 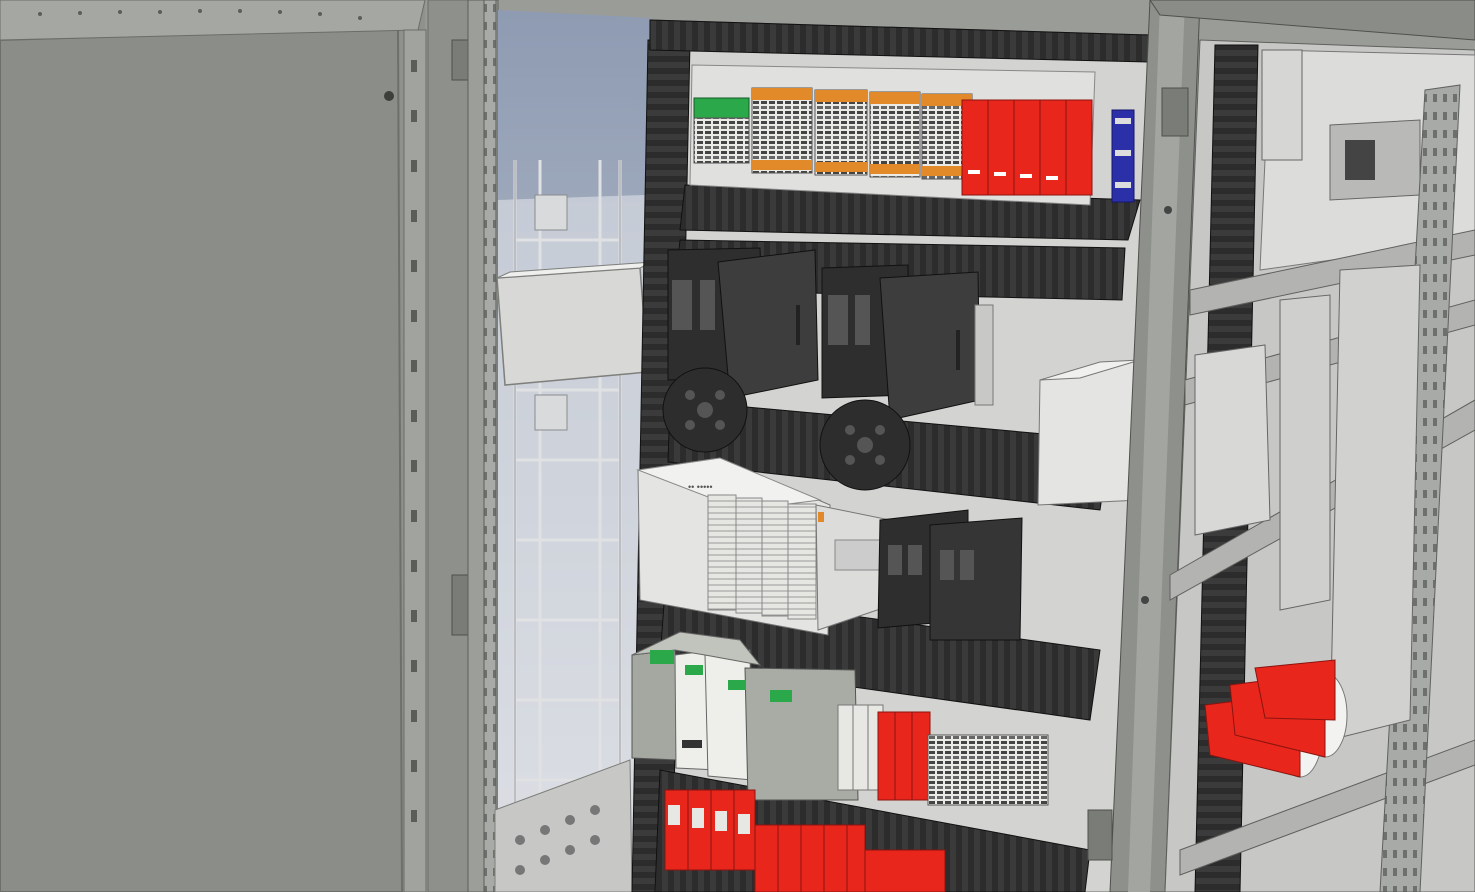 What do you see at coordinates (721, 108) in the screenshot?
I see `terminal-green` at bounding box center [721, 108].